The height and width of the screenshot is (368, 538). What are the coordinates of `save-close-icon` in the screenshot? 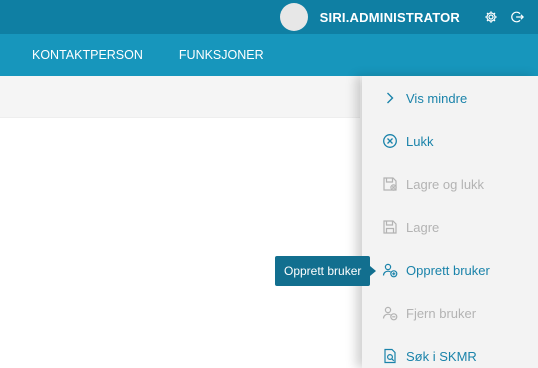 It's located at (390, 184).